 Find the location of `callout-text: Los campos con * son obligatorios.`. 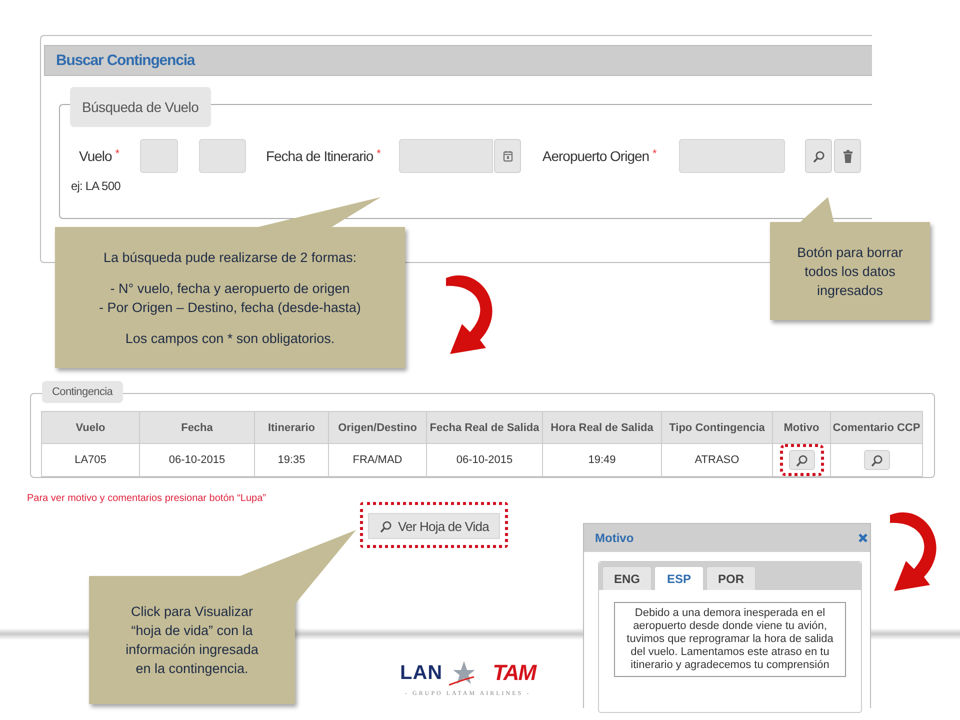

callout-text: Los campos con * son obligatorios. is located at coordinates (230, 339).